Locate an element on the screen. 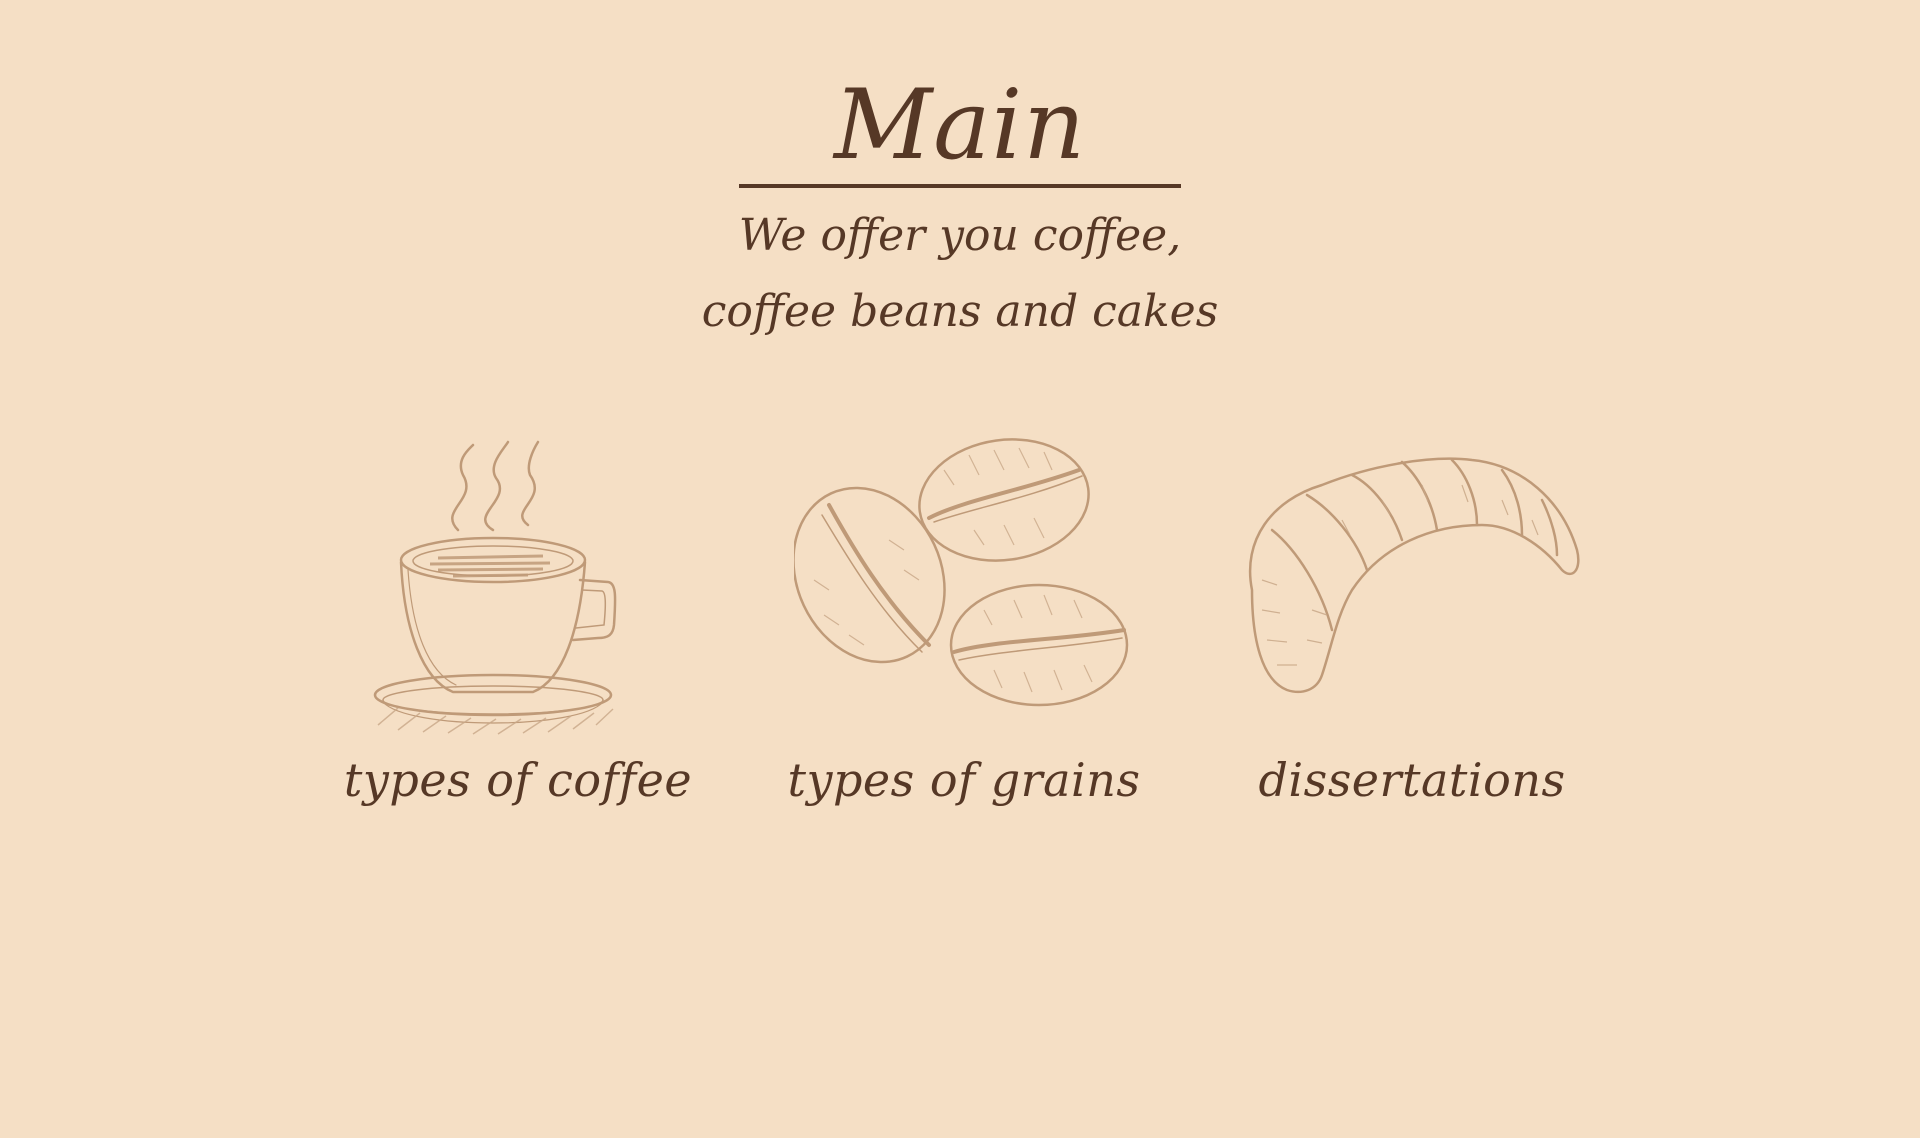 This screenshot has width=1920, height=1138. subtitle-line-2: coffee beans and cakes is located at coordinates (960, 311).